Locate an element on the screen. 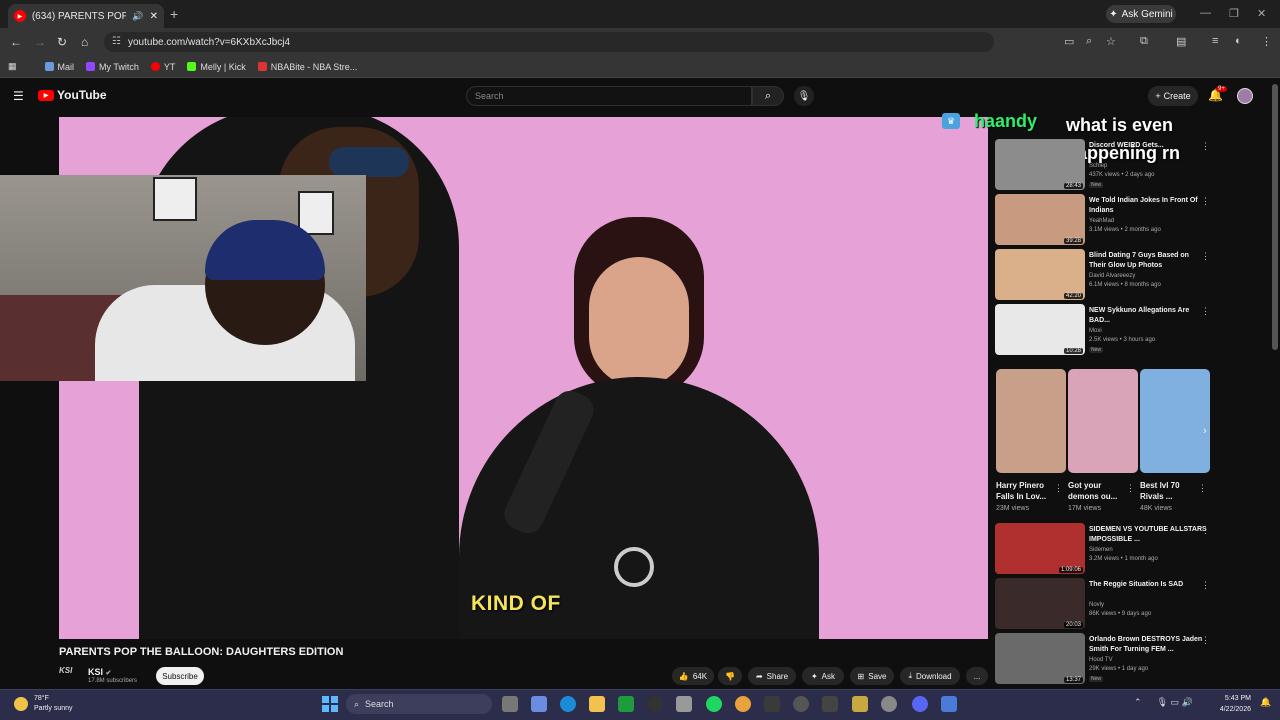 Image resolution: width=1280 pixels, height=720 pixels. system-tray: ⌃ 🎙 ▭ 🔊 is located at coordinates (1163, 702).